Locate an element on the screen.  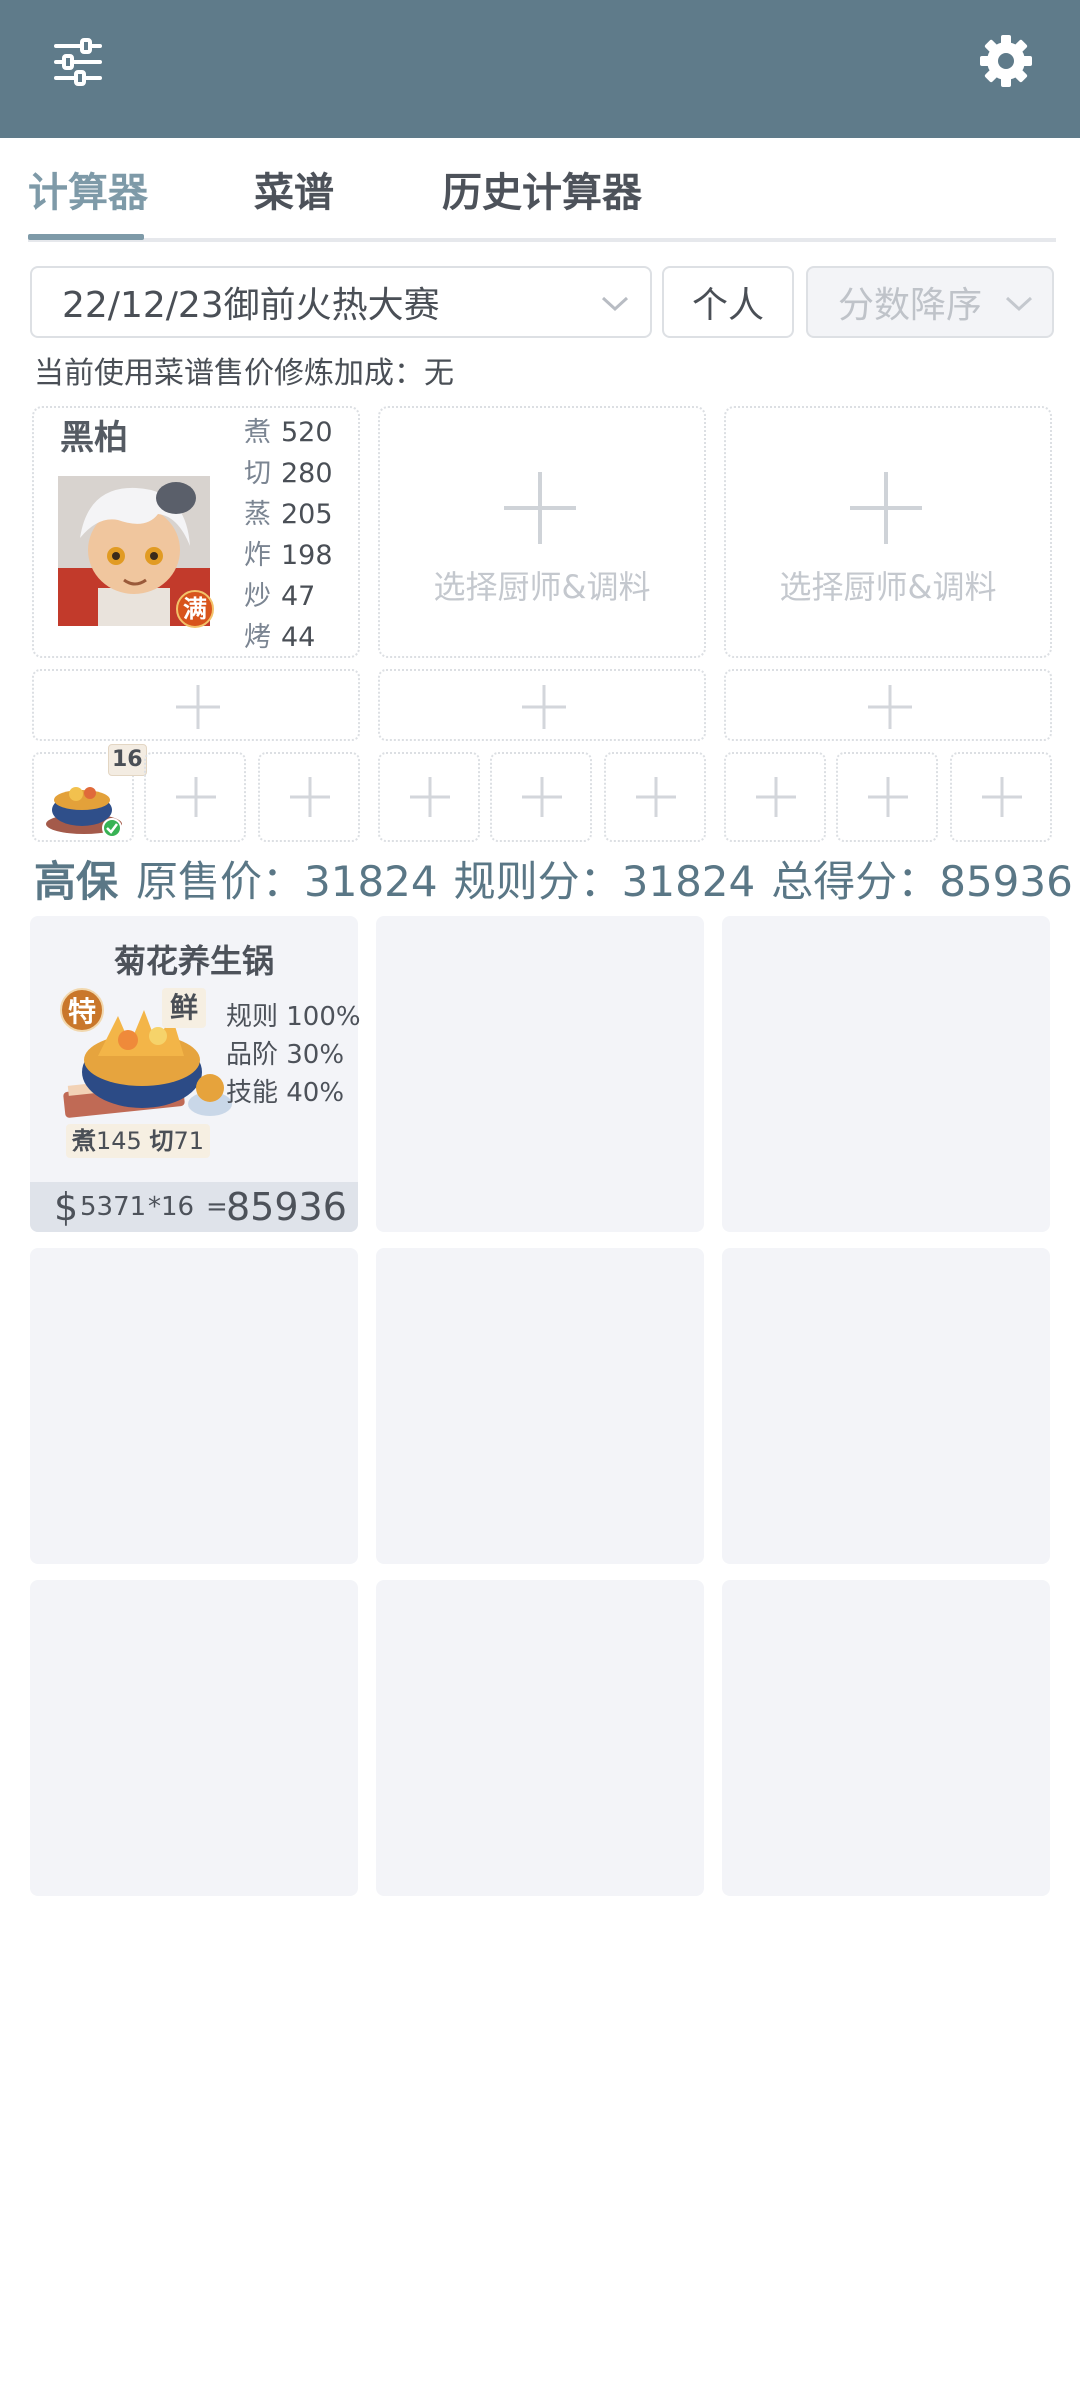
chef-level-badge: 满 is located at coordinates (195, 609).